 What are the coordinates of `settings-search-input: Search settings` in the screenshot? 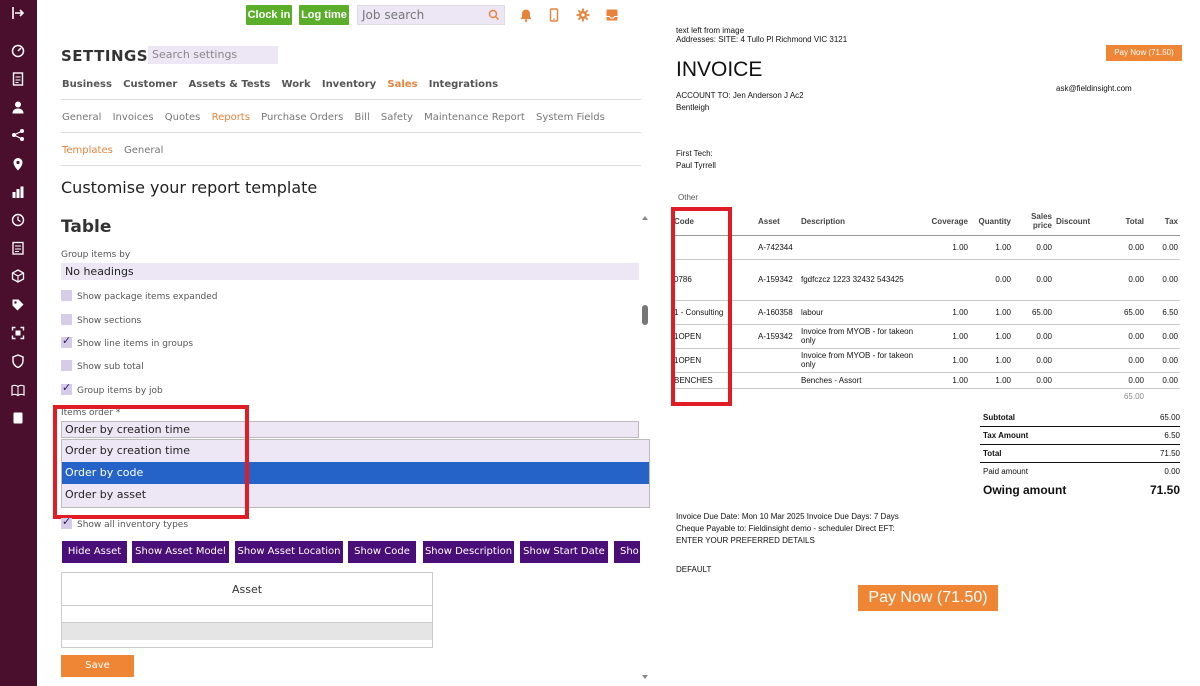 It's located at (213, 55).